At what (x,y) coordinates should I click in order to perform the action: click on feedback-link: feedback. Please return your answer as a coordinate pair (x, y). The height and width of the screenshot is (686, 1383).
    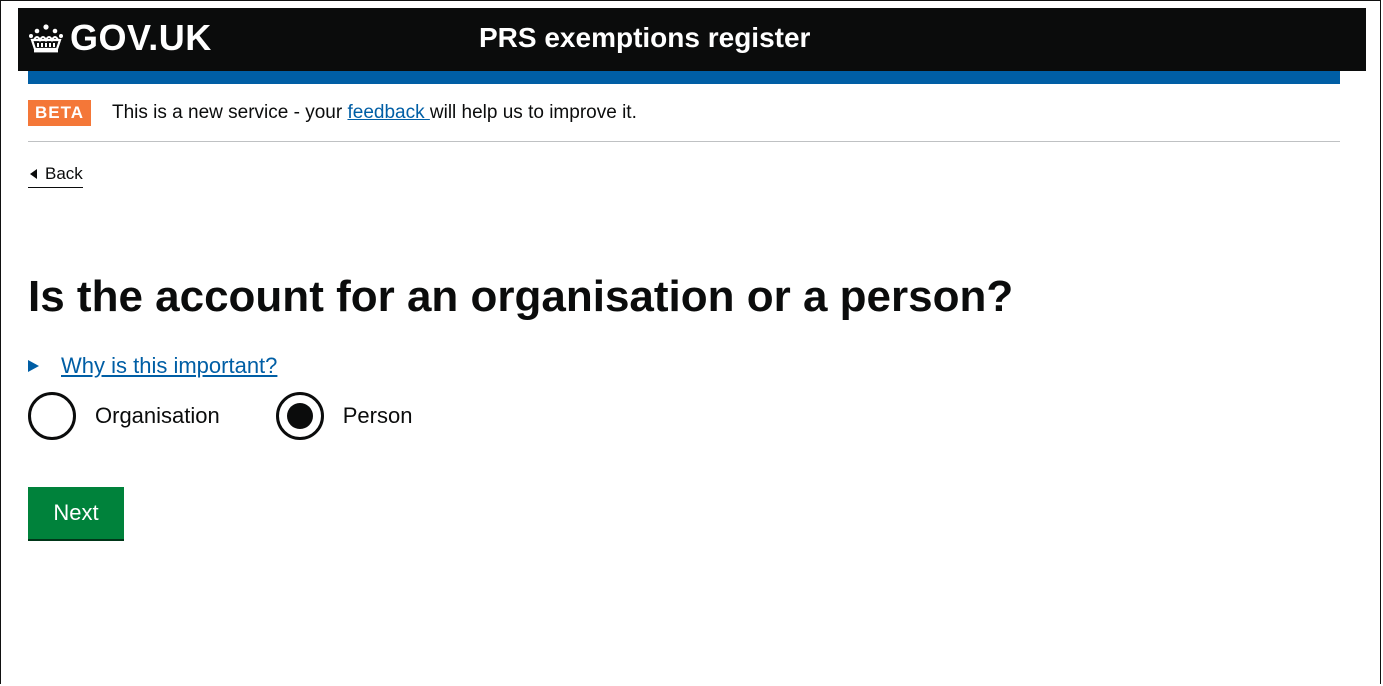
    Looking at the image, I should click on (388, 112).